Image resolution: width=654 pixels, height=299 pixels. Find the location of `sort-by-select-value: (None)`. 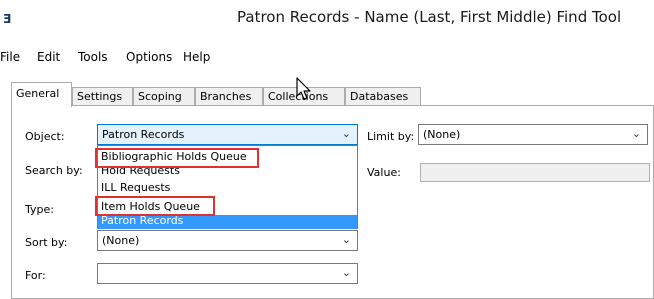

sort-by-select-value: (None) is located at coordinates (121, 240).